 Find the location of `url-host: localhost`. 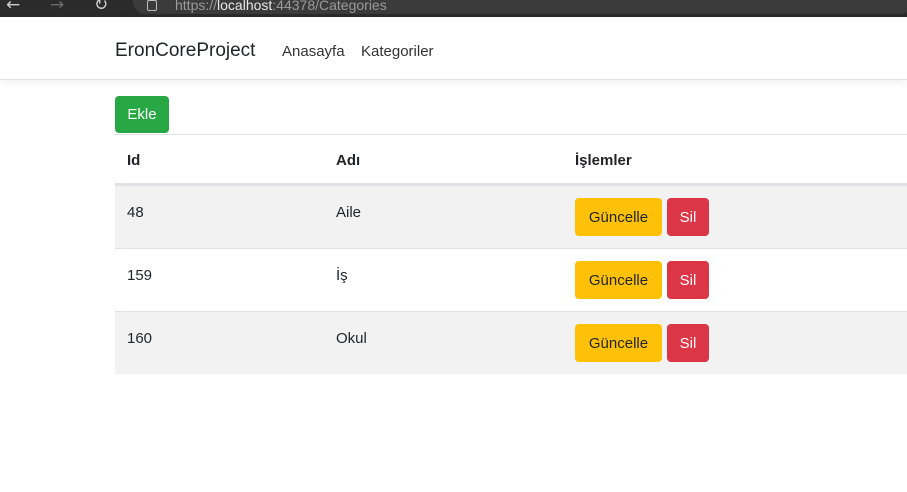

url-host: localhost is located at coordinates (245, 6).